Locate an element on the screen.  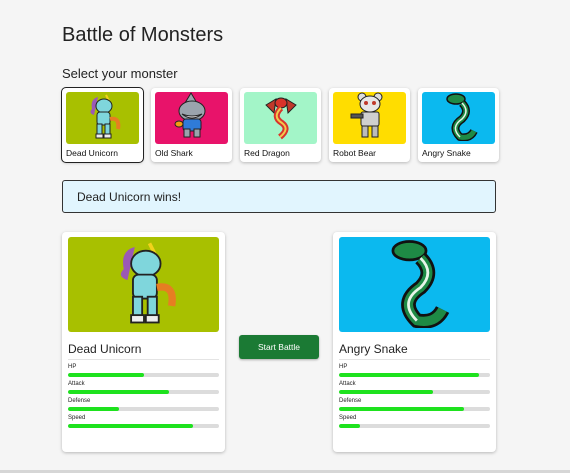
monster-card-red-dragon: Red Dragon is located at coordinates (280, 125).